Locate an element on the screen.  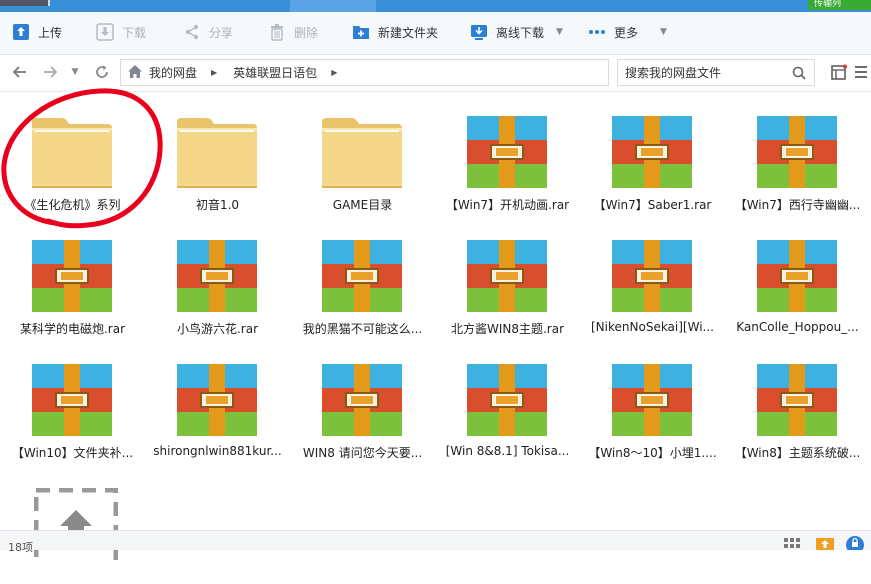
toolbar: 上传 下载 分享 删除 新建文件夹 离线下载 ▼ 更多 ▼ is located at coordinates (435, 33).